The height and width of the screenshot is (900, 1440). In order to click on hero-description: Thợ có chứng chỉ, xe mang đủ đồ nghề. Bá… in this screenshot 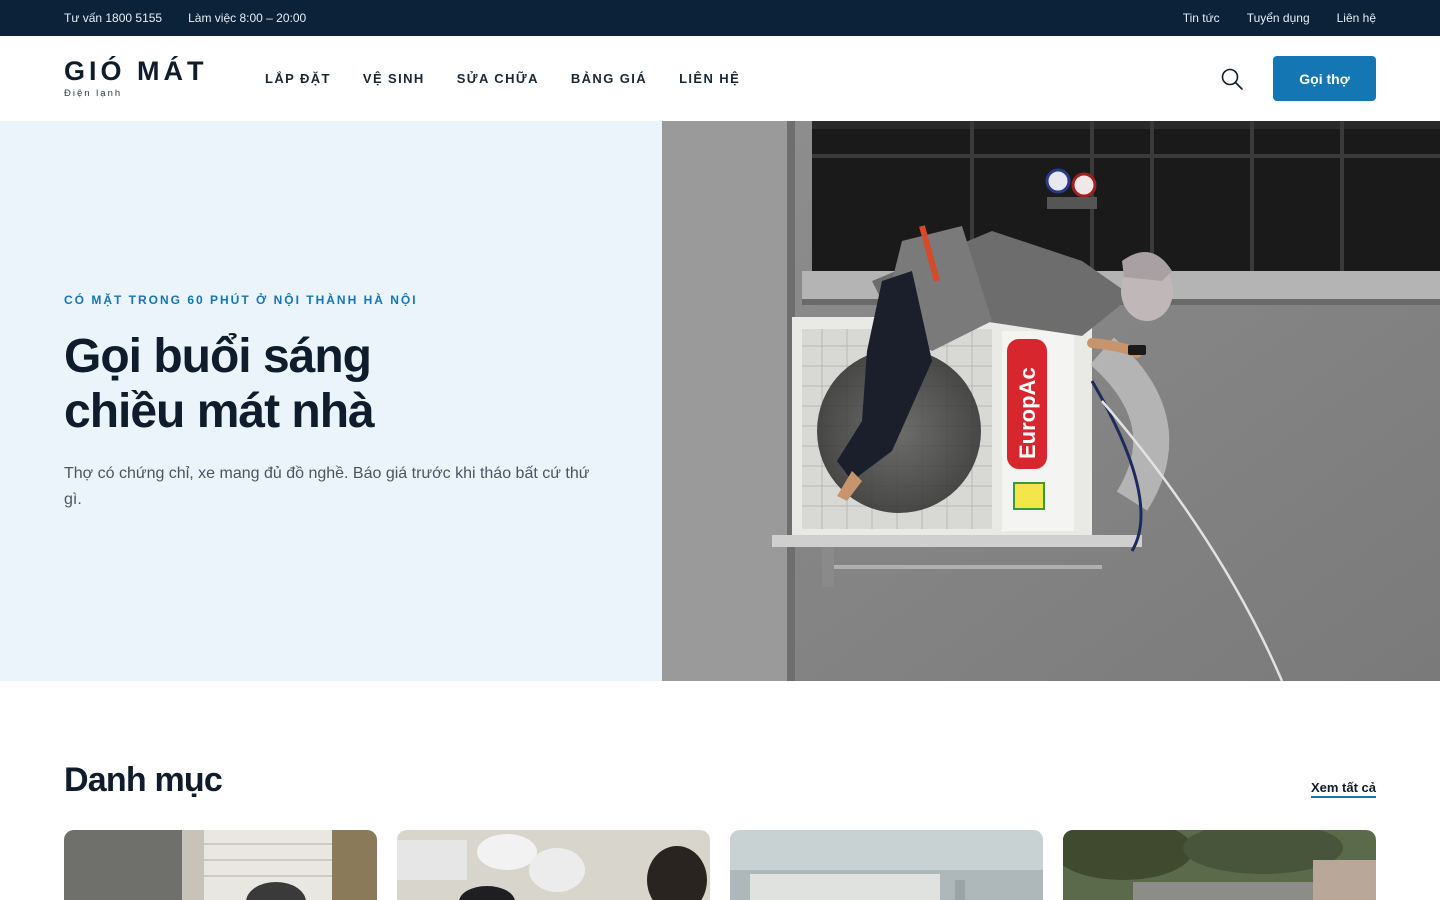, I will do `click(327, 486)`.